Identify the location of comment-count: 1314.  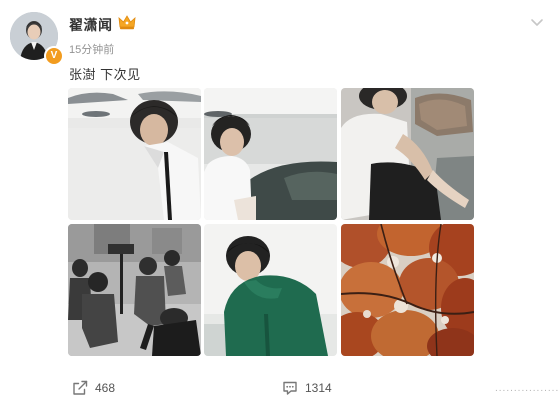
(318, 388).